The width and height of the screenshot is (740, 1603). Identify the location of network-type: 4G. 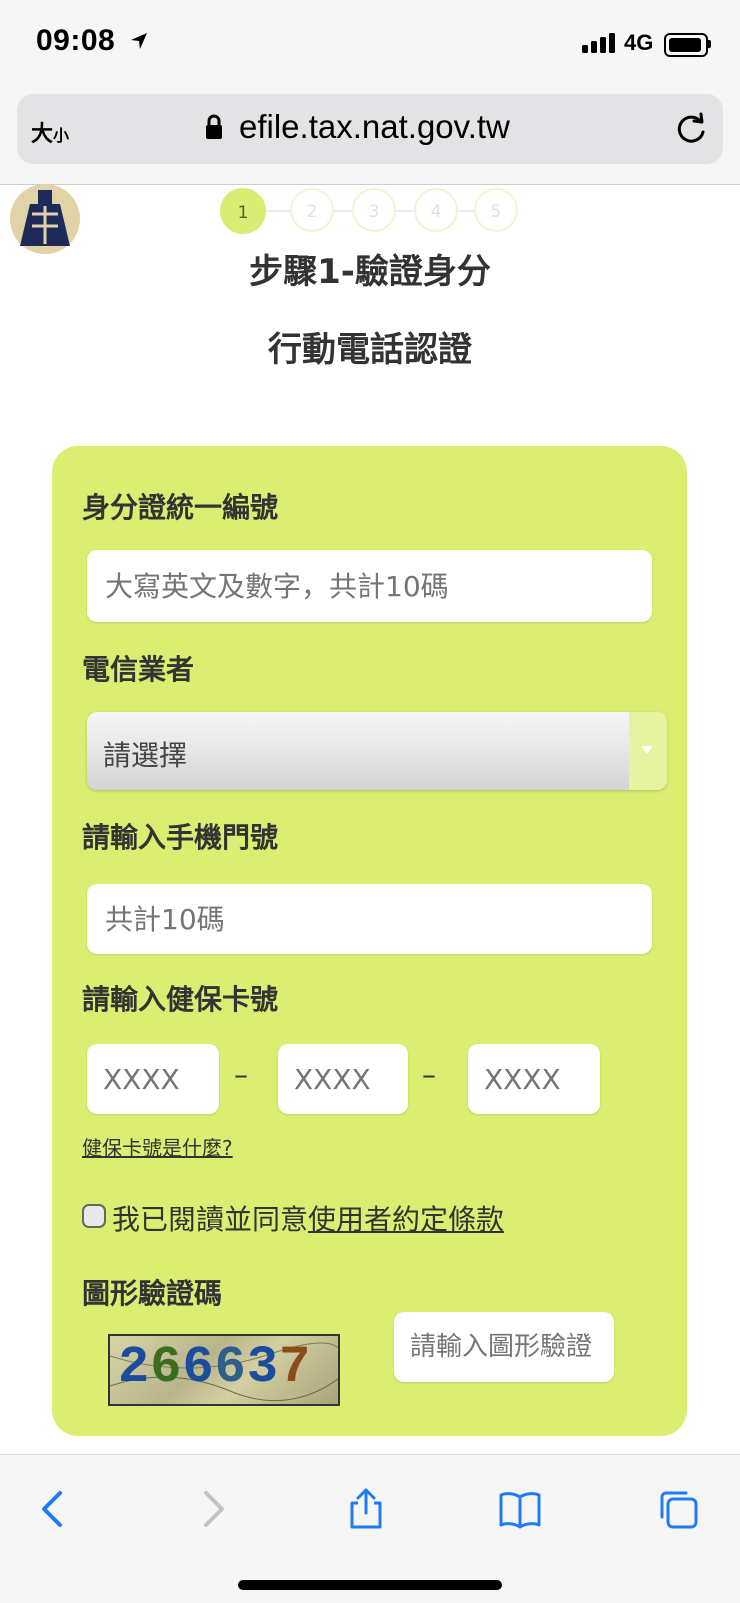
(639, 42).